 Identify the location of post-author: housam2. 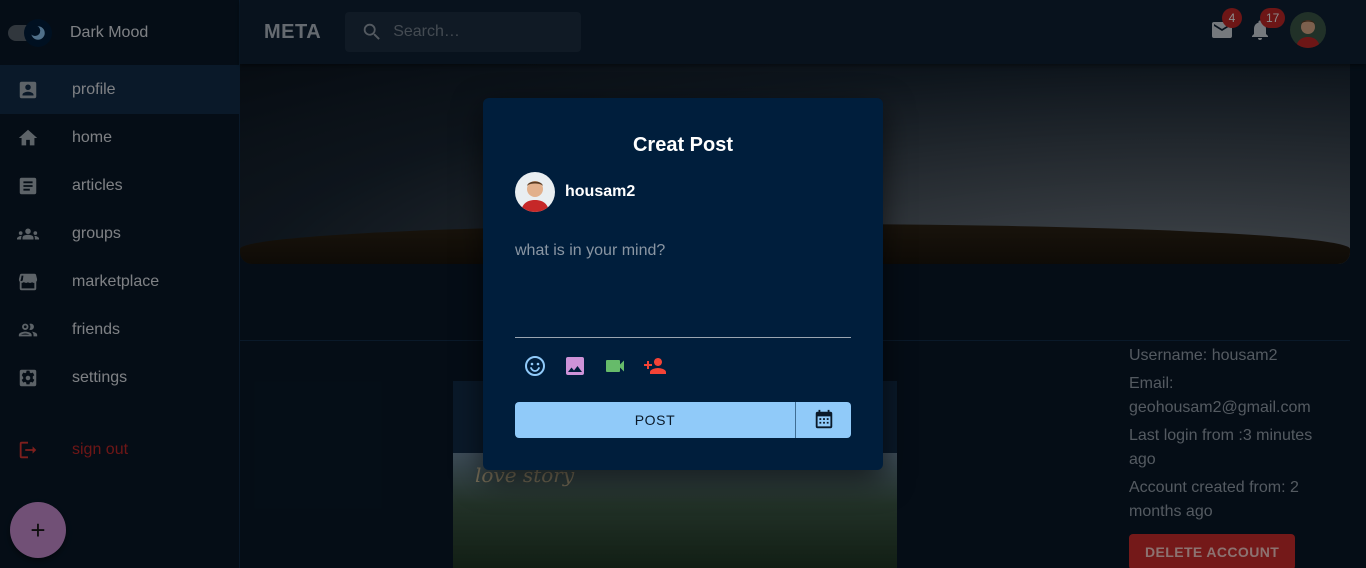
(575, 192).